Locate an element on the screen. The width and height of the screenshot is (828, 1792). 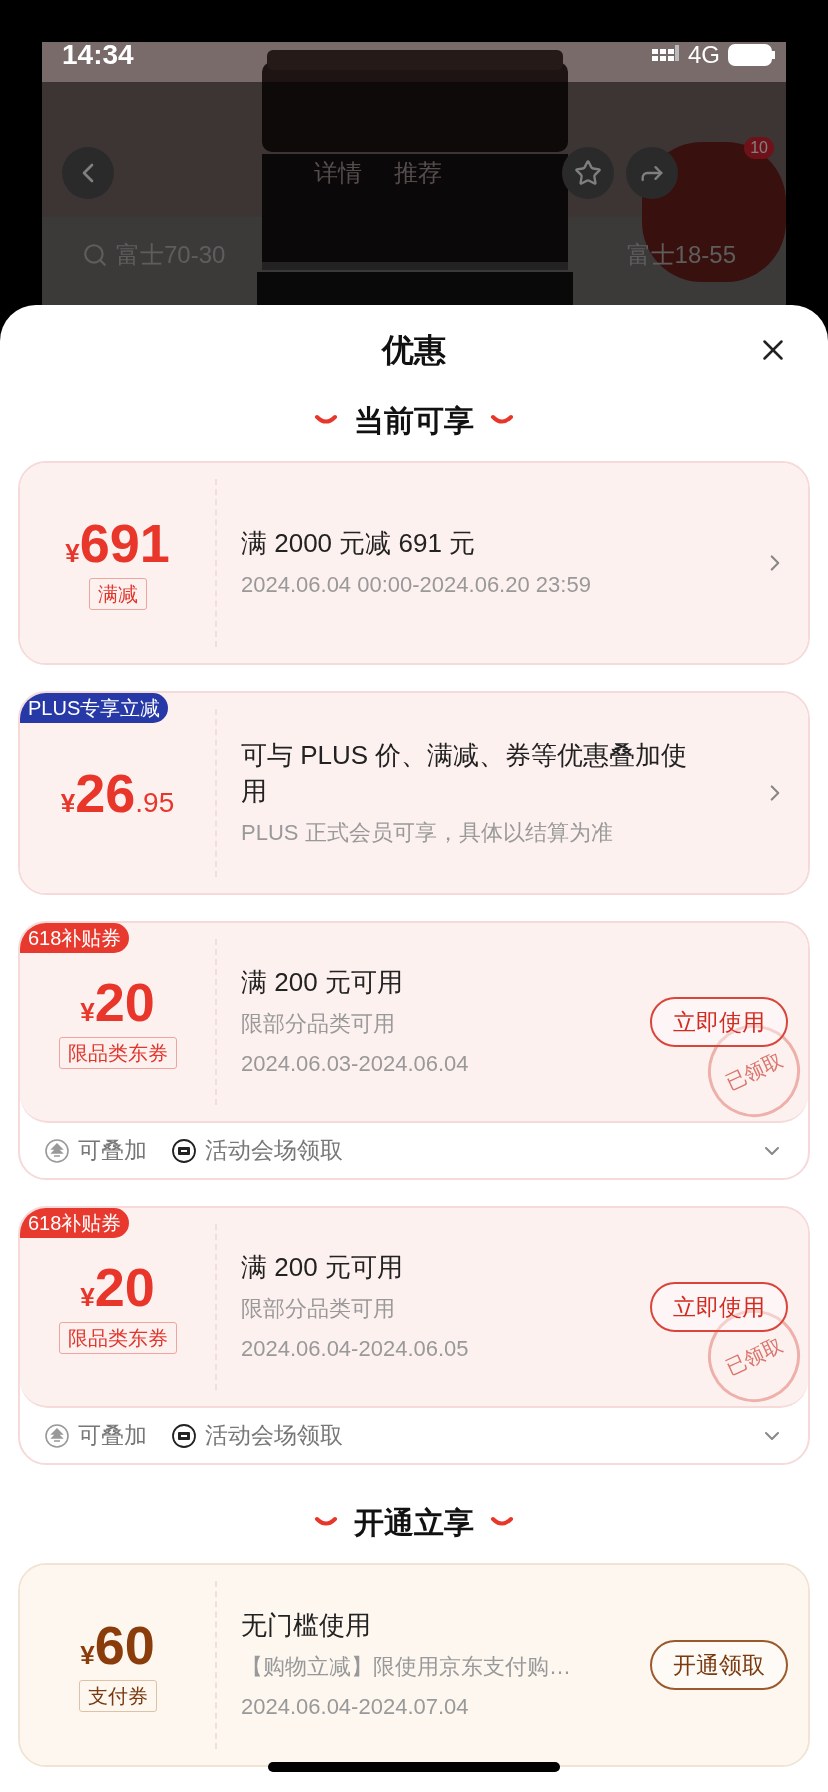
offer-type-label: 满减 is located at coordinates (117, 594).